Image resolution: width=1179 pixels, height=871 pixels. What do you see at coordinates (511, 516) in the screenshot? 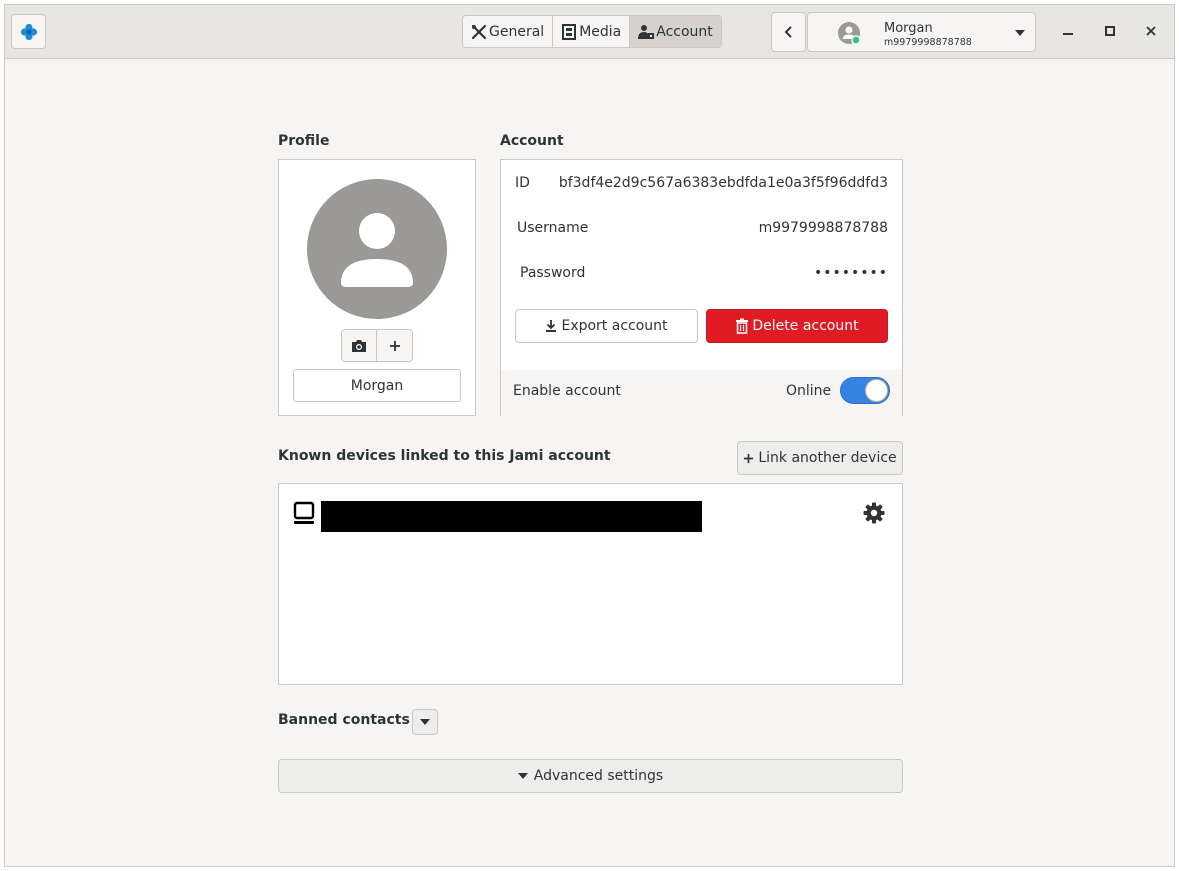
I see `device-name-redacted` at bounding box center [511, 516].